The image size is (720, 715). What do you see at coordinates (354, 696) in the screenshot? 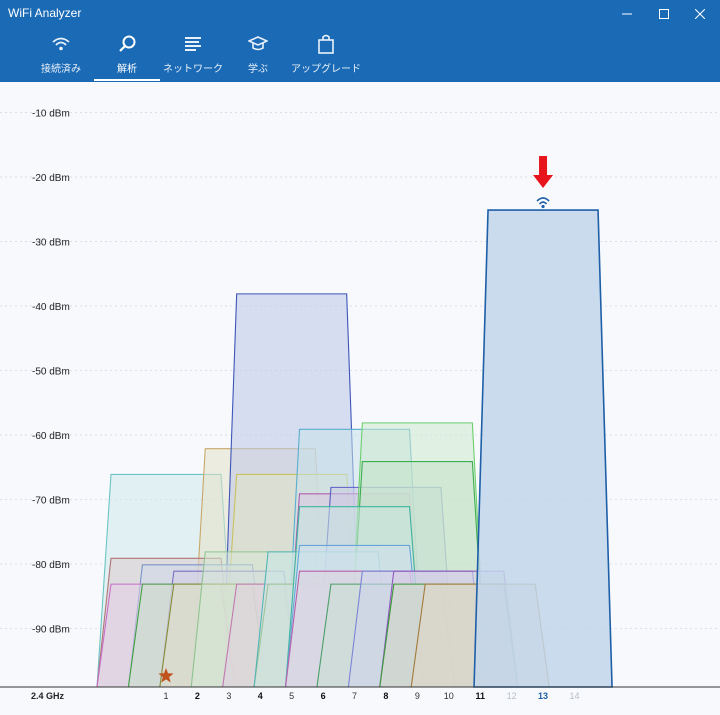
I see `channel-label: 7` at bounding box center [354, 696].